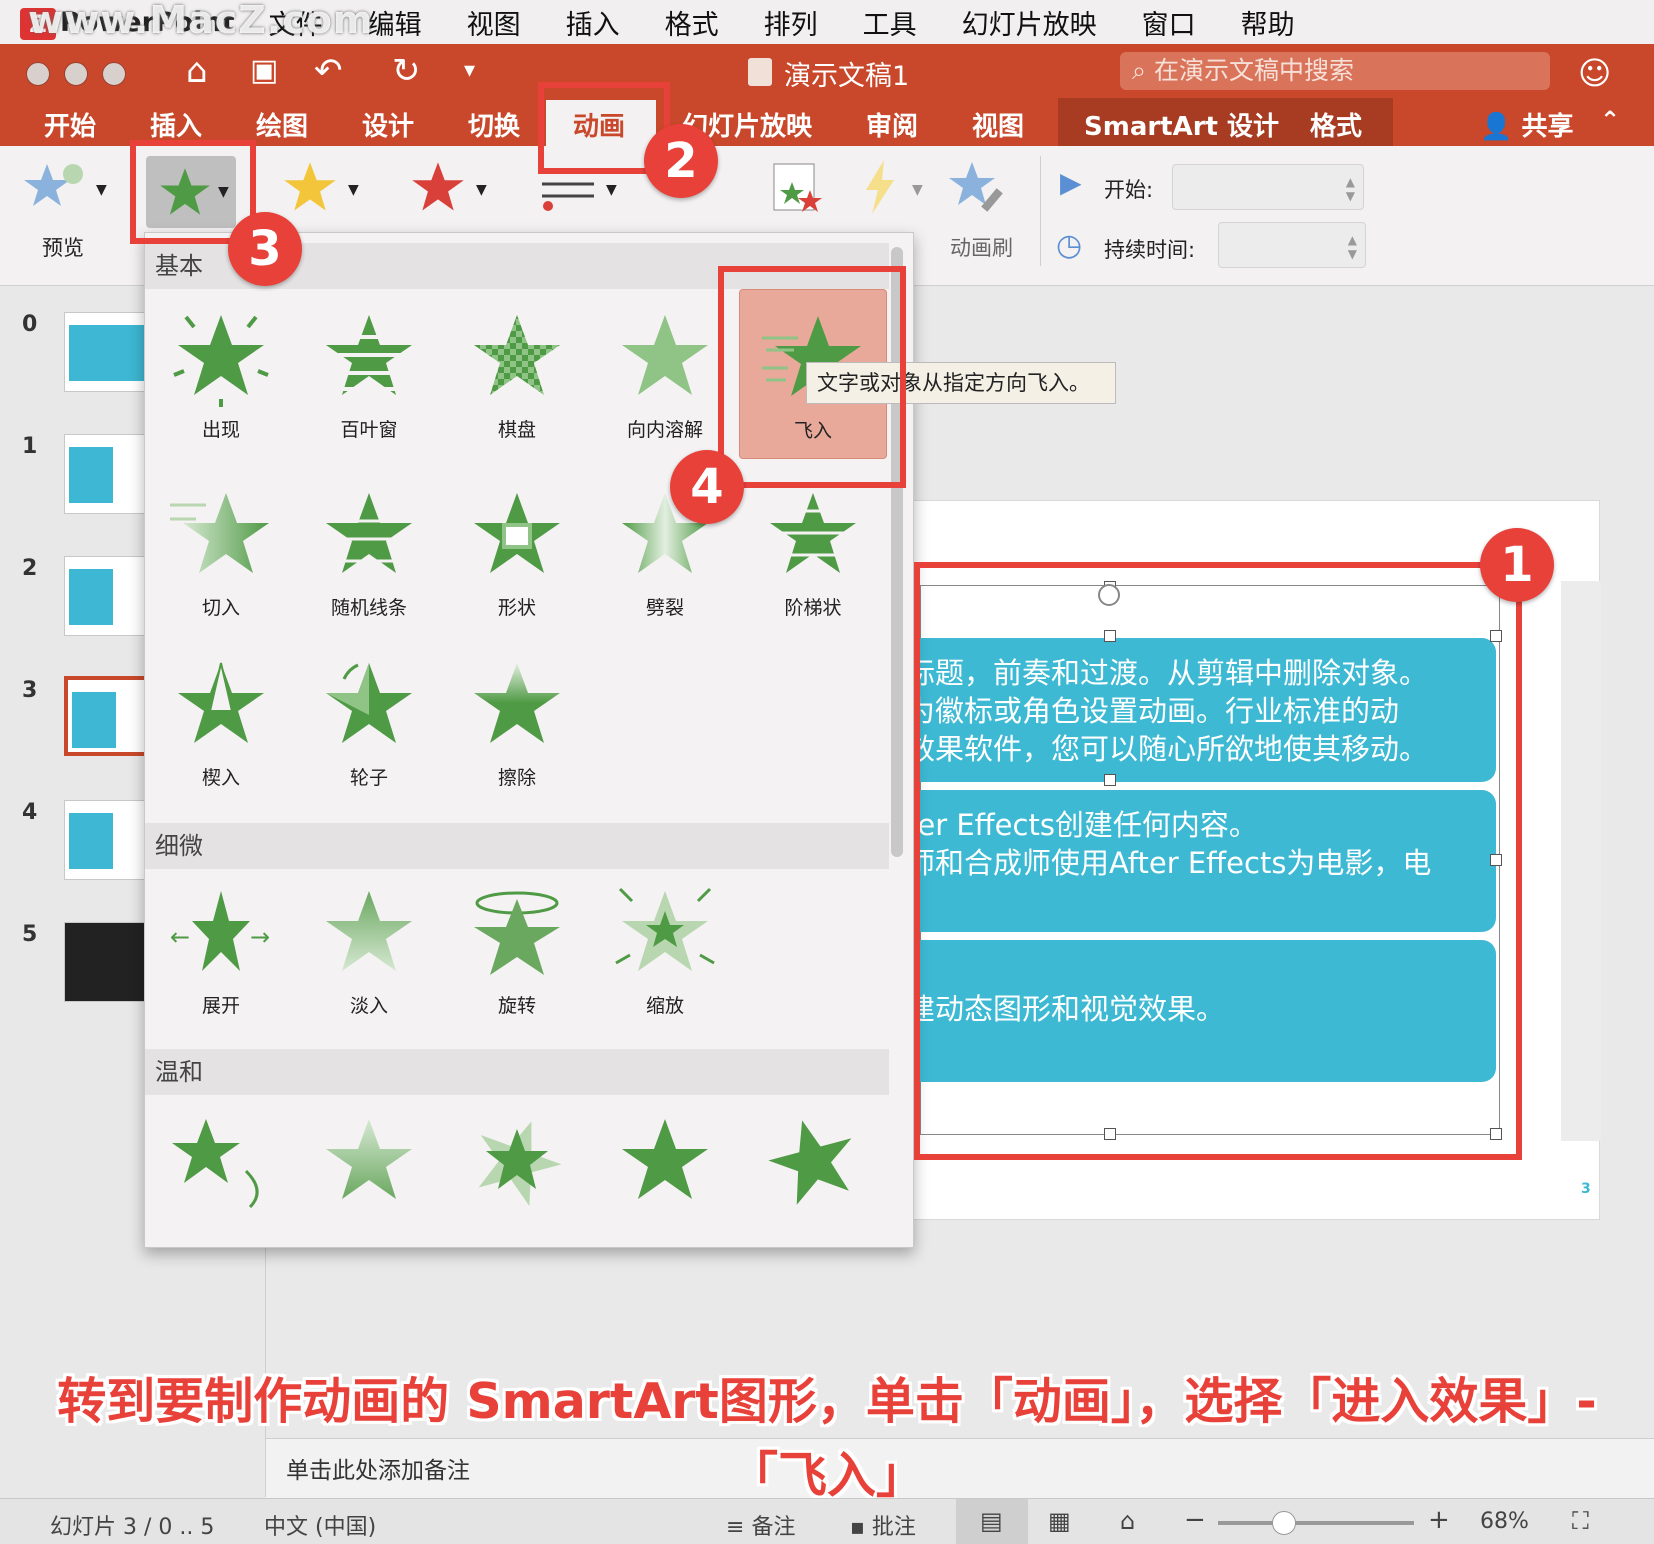  What do you see at coordinates (368, 1006) in the screenshot?
I see `effect-label: 淡入` at bounding box center [368, 1006].